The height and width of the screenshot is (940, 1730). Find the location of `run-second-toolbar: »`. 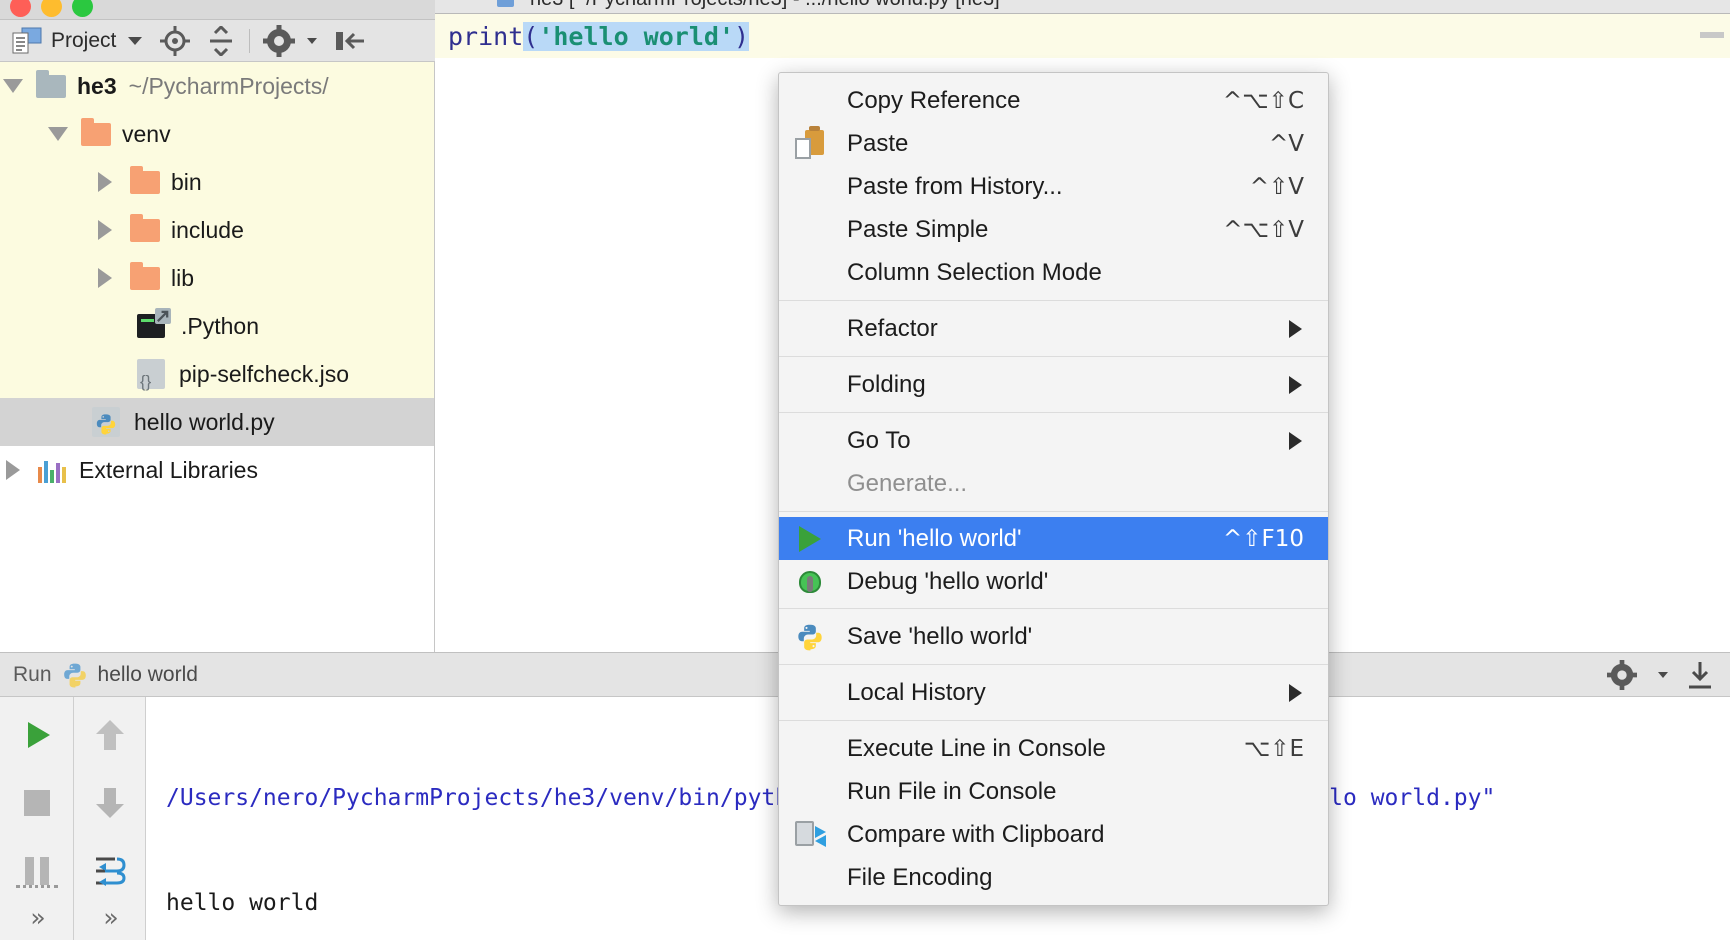

run-second-toolbar: » is located at coordinates (110, 818).